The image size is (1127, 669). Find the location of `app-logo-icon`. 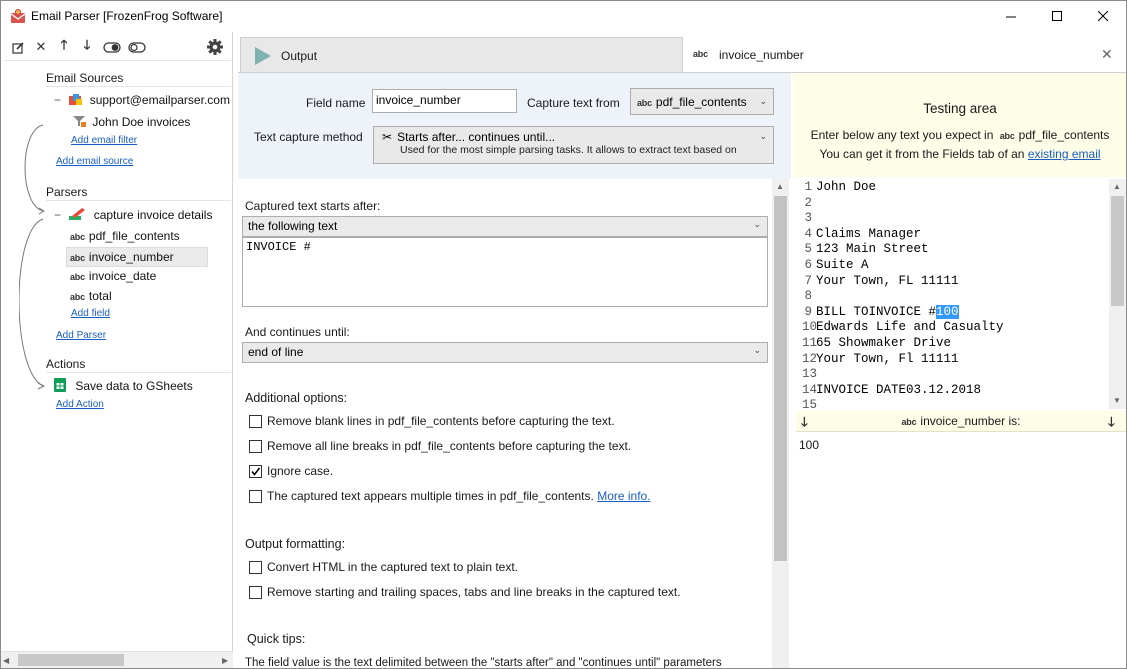

app-logo-icon is located at coordinates (18, 16).